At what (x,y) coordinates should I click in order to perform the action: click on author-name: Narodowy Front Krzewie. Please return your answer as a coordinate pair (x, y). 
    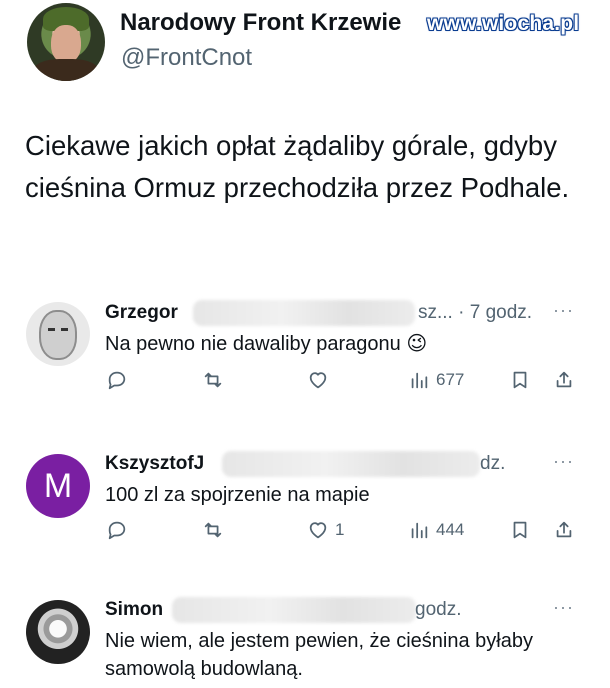
    Looking at the image, I should click on (260, 23).